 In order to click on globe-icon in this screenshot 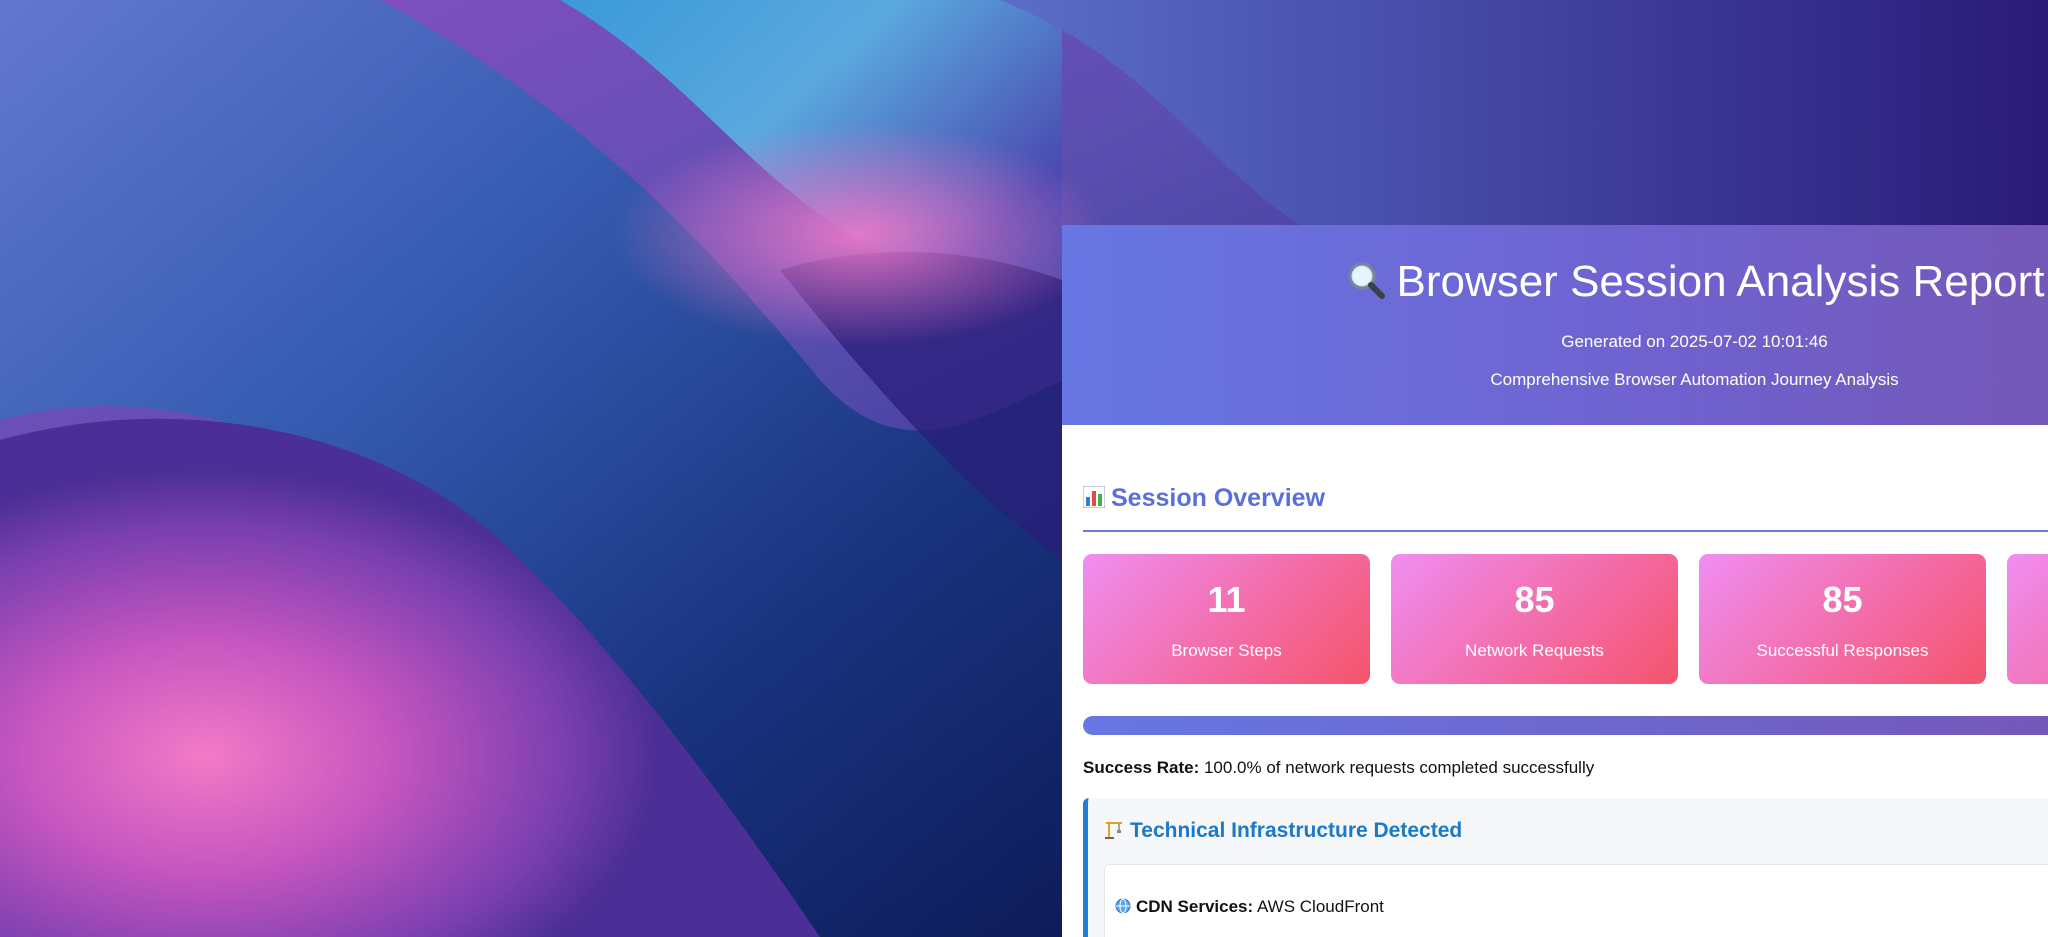, I will do `click(1123, 906)`.